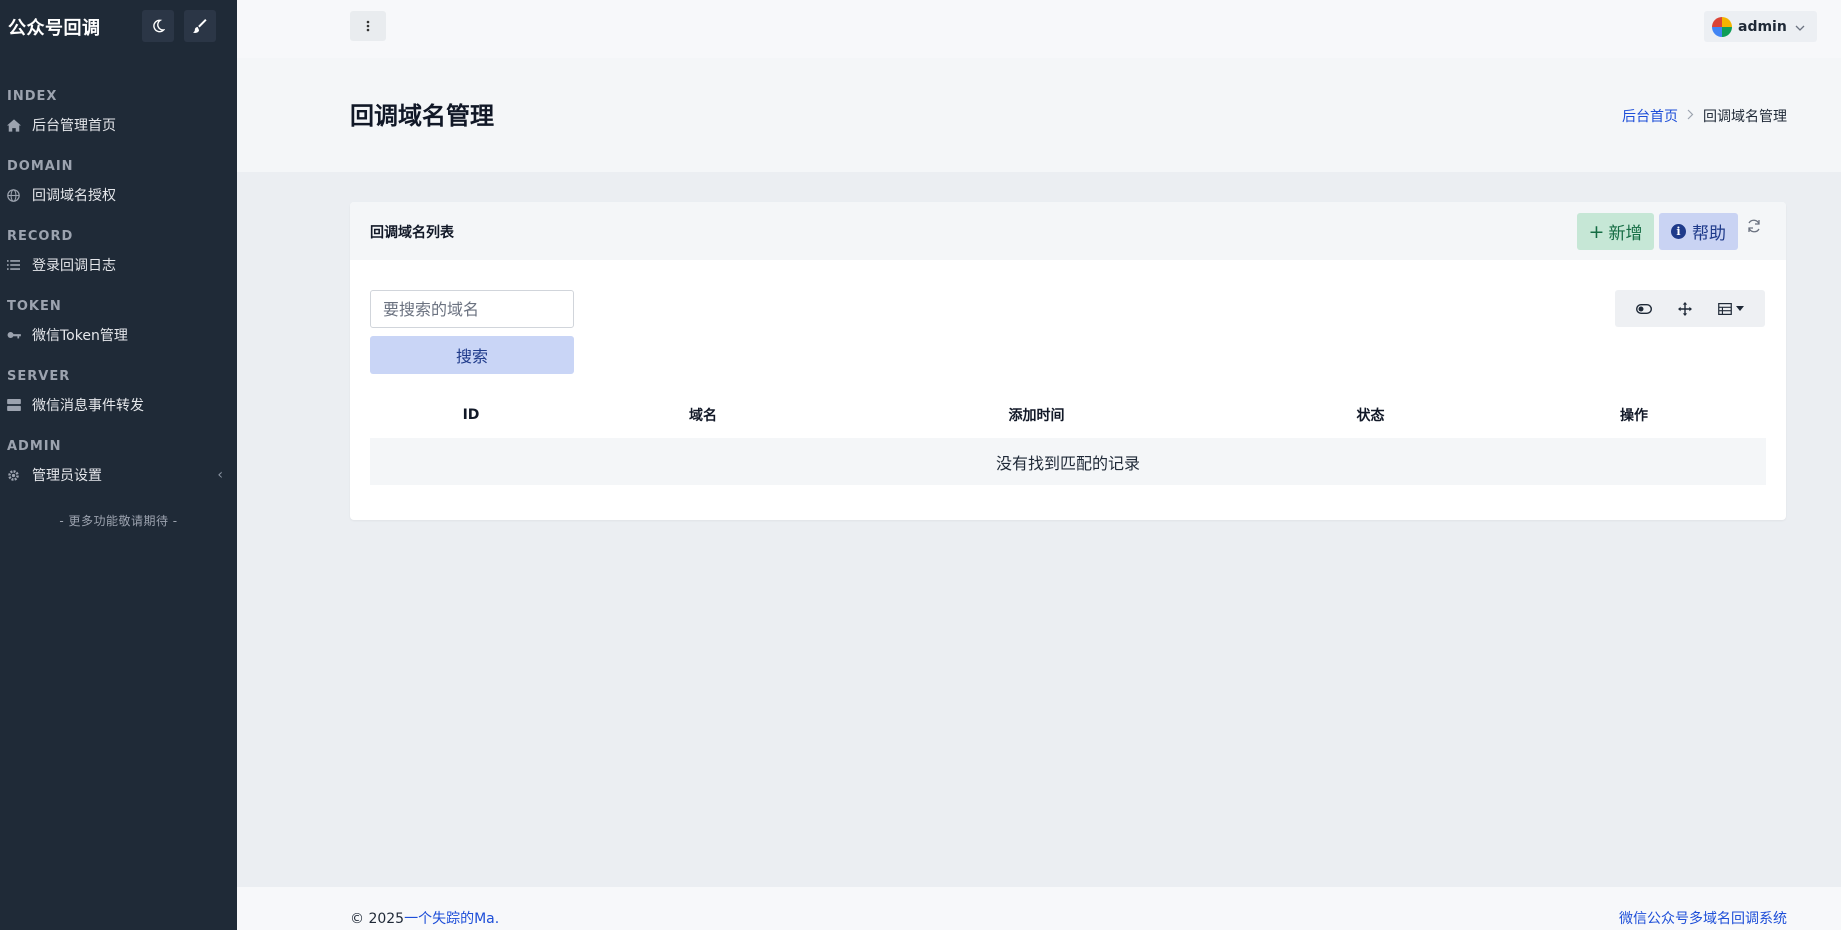 The width and height of the screenshot is (1841, 930). What do you see at coordinates (40, 236) in the screenshot?
I see `nav-section-record: RECORD` at bounding box center [40, 236].